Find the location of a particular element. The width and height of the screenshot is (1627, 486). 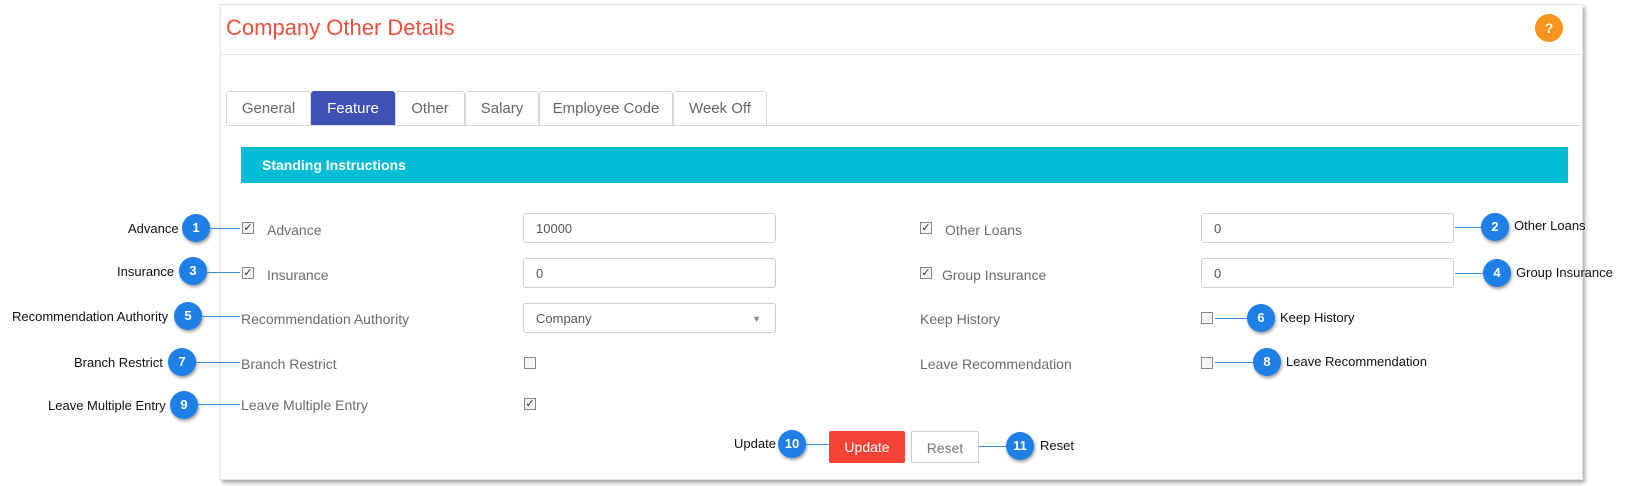

section-title: Standing Instructions is located at coordinates (334, 165).